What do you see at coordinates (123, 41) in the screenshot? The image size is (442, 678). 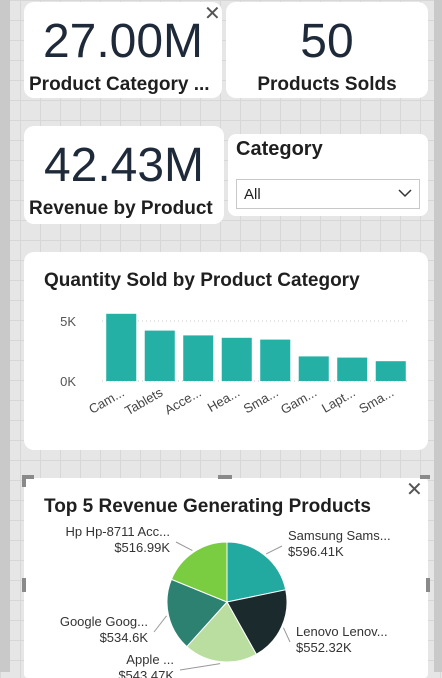 I see `kpi-value: 27.00M` at bounding box center [123, 41].